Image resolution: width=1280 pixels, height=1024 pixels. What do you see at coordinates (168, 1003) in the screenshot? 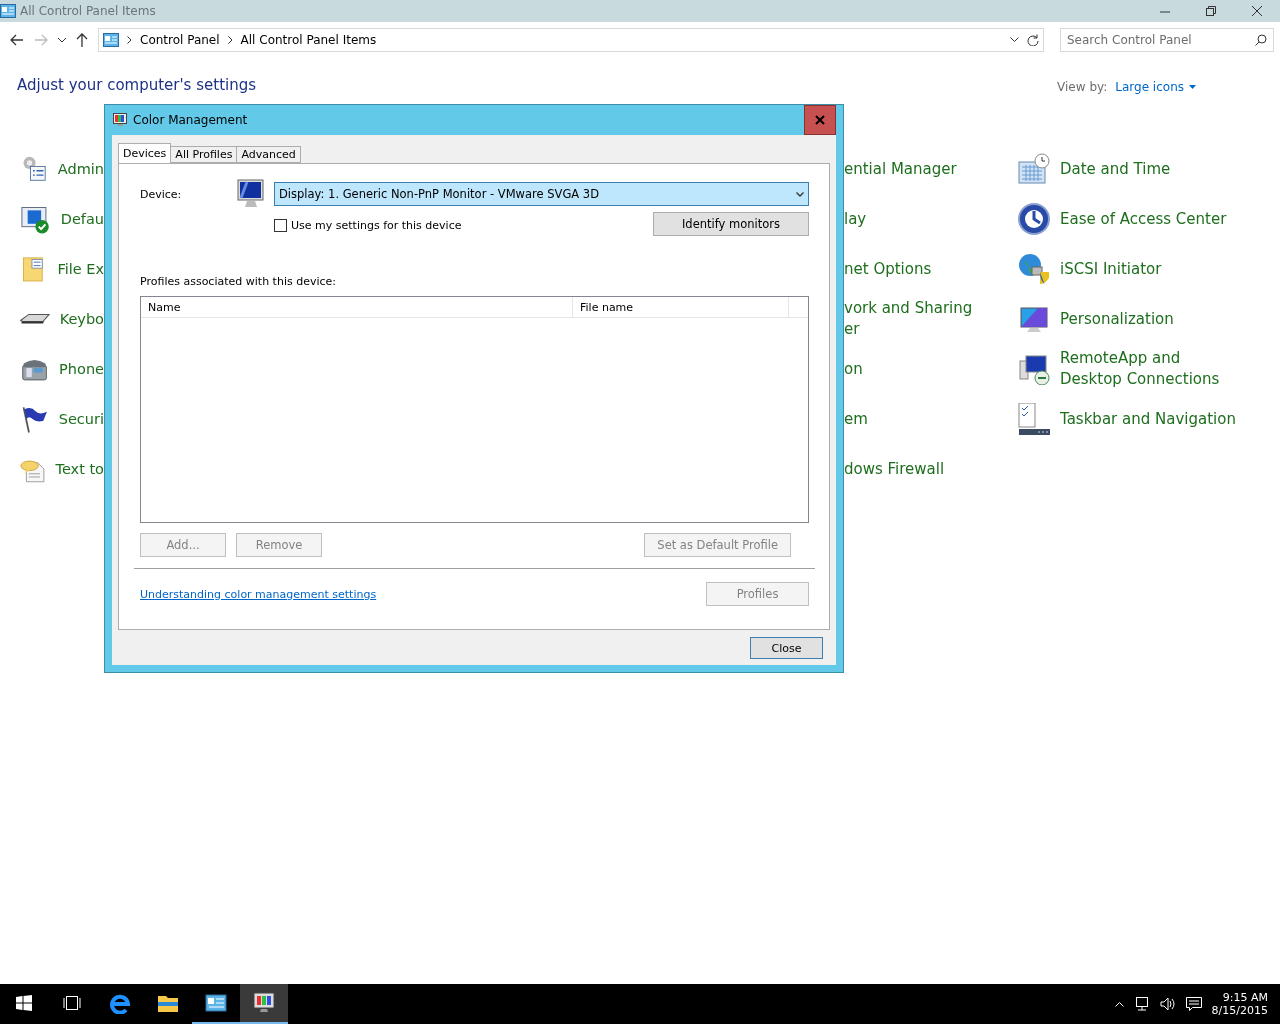
I see `folder-icon` at bounding box center [168, 1003].